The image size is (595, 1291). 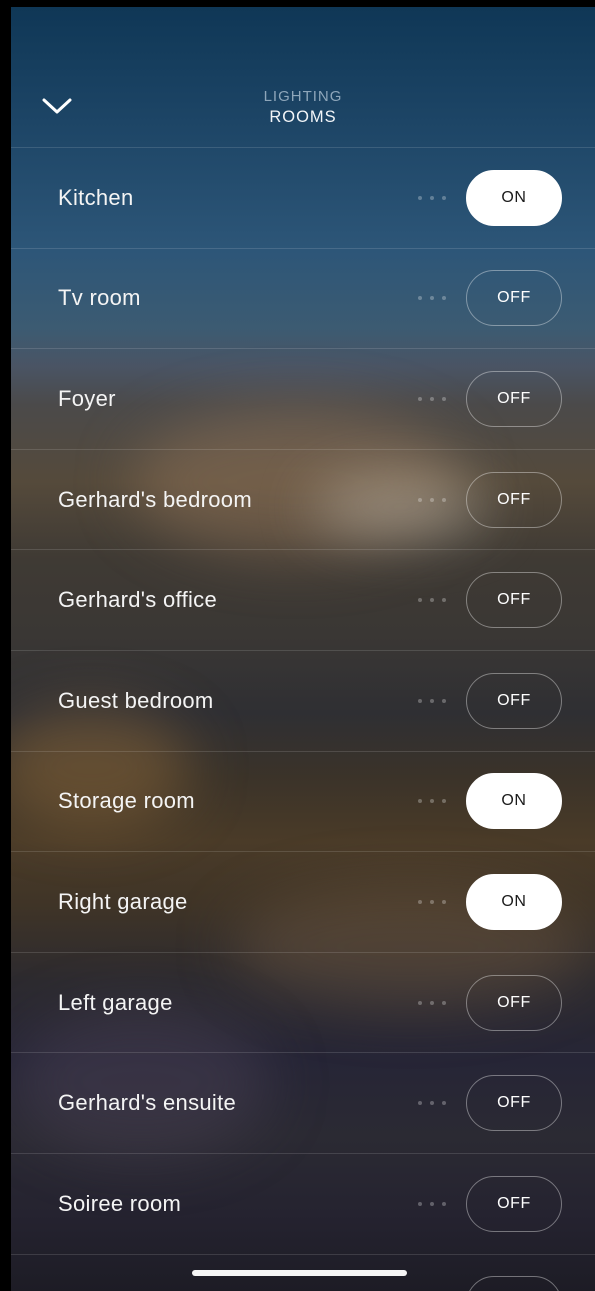 What do you see at coordinates (303, 96) in the screenshot?
I see `page-subtitle: LIGHTING` at bounding box center [303, 96].